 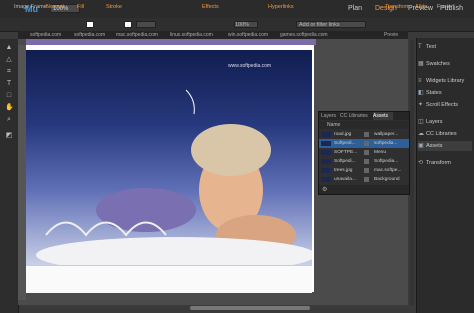 What do you see at coordinates (304, 35) in the screenshot?
I see `doc-tab: games.softpedia.com` at bounding box center [304, 35].